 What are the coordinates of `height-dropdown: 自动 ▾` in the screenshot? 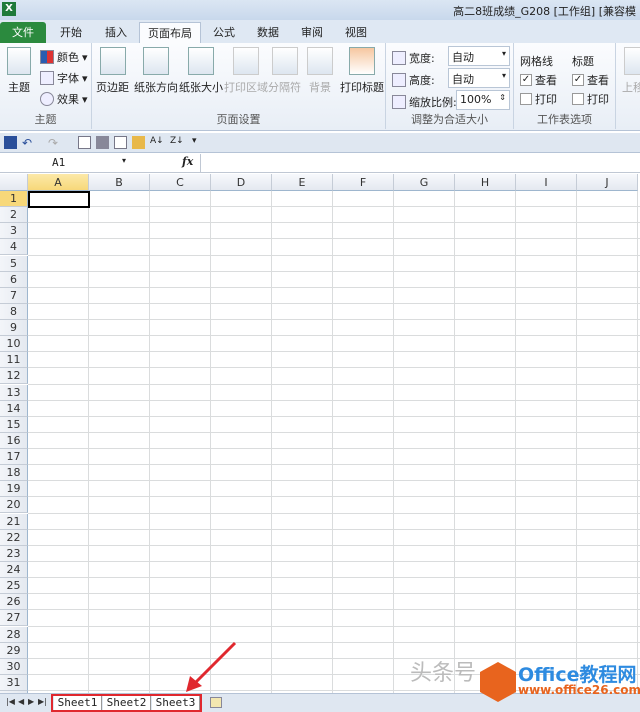 It's located at (479, 78).